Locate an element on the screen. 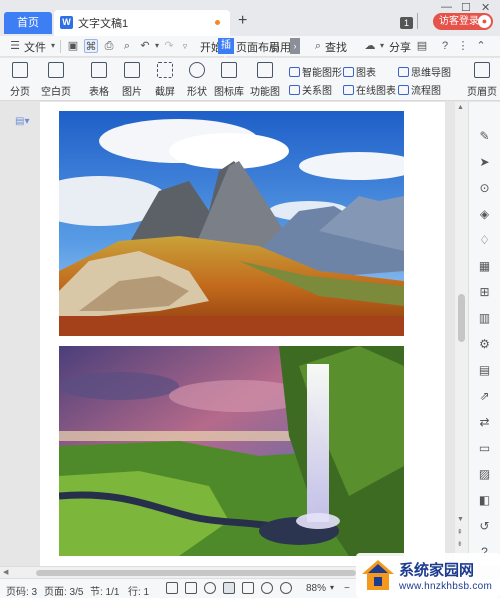  vertical-scrollbar: ▲ ▼ ⇞ ⇟ is located at coordinates (461, 334).